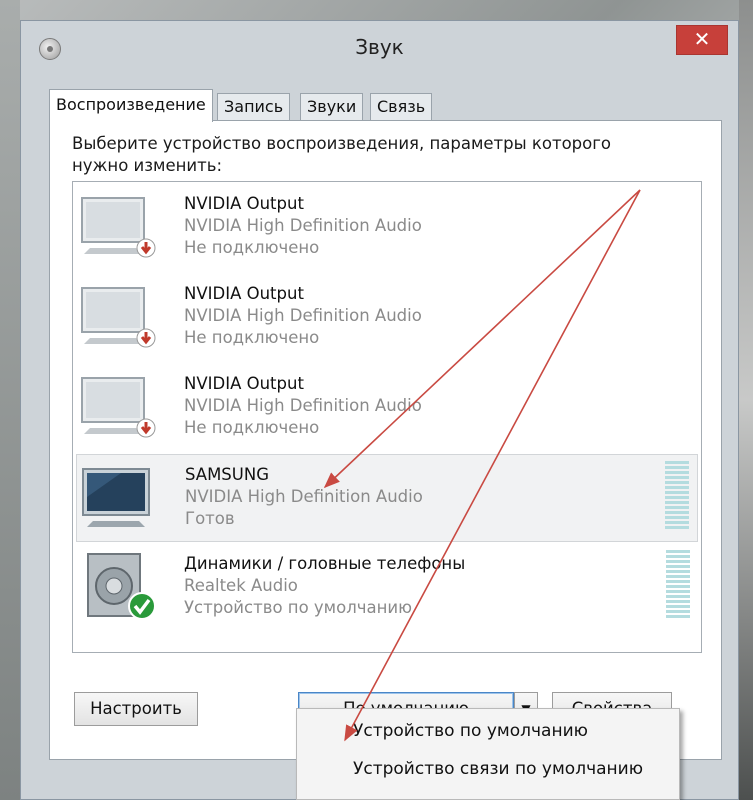  What do you see at coordinates (298, 607) in the screenshot?
I see `device-status: Устройство по умолчанию` at bounding box center [298, 607].